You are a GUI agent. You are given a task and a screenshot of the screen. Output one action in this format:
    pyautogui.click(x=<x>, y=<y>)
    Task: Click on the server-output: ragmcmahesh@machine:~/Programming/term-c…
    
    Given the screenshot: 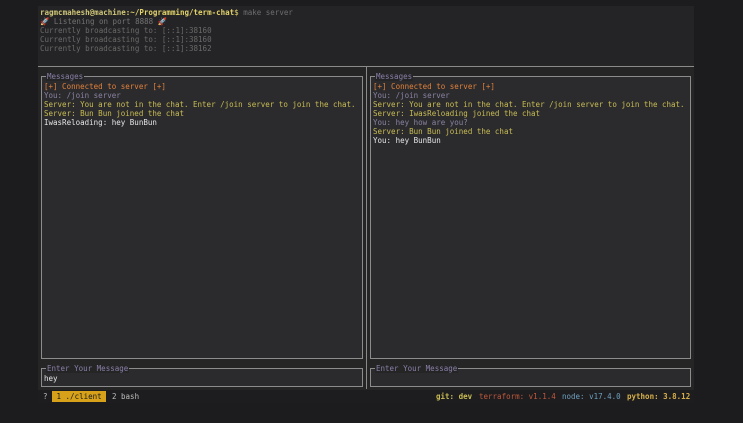 What is the action you would take?
    pyautogui.click(x=366, y=35)
    